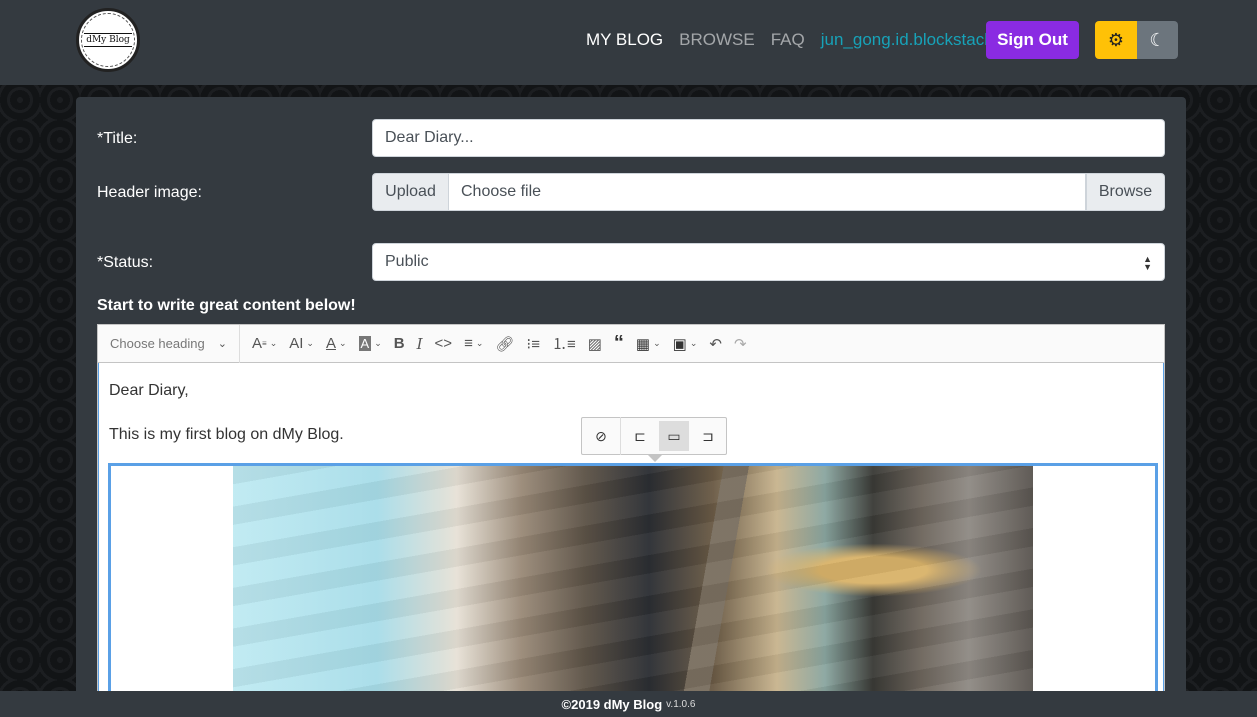  I want to click on heading-dropdown: Choose heading ⌄, so click(169, 343).